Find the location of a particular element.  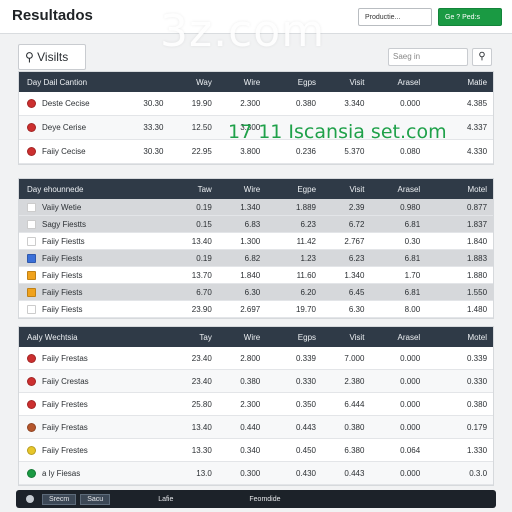

table-cell: 1.550 is located at coordinates (477, 292).